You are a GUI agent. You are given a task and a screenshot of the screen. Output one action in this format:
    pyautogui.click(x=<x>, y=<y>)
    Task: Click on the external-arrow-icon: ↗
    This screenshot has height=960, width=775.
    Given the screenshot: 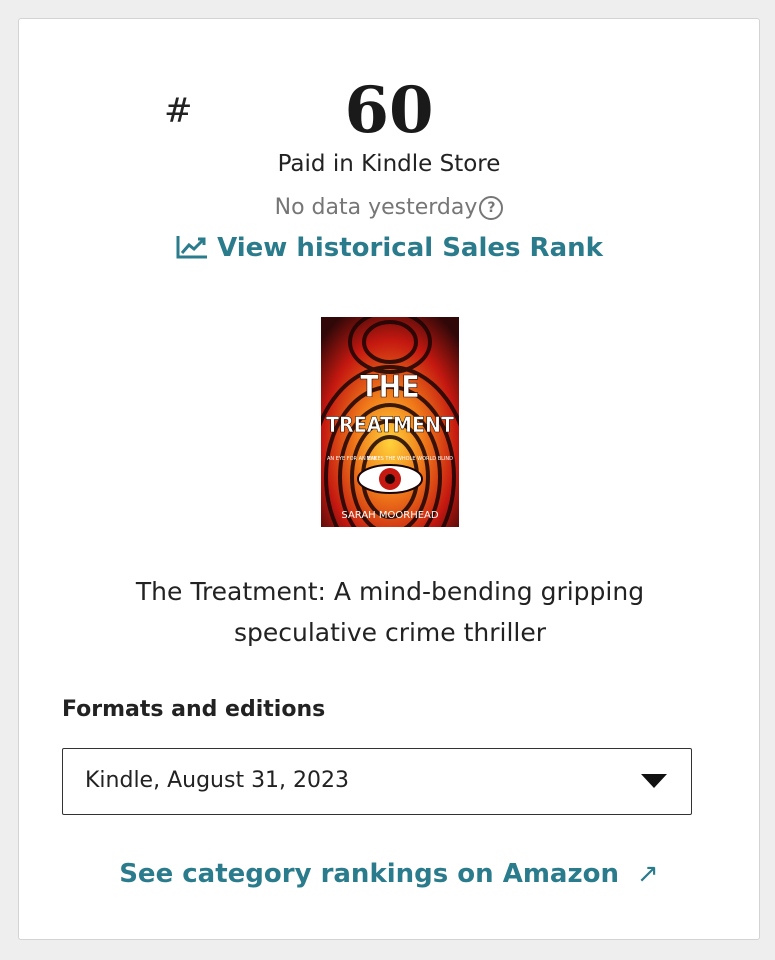 What is the action you would take?
    pyautogui.click(x=647, y=874)
    